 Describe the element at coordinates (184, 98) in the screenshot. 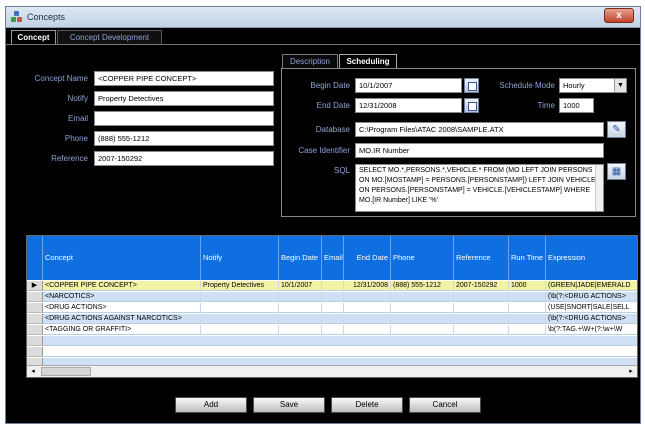

I see `notify-field: Property Detectives` at that location.